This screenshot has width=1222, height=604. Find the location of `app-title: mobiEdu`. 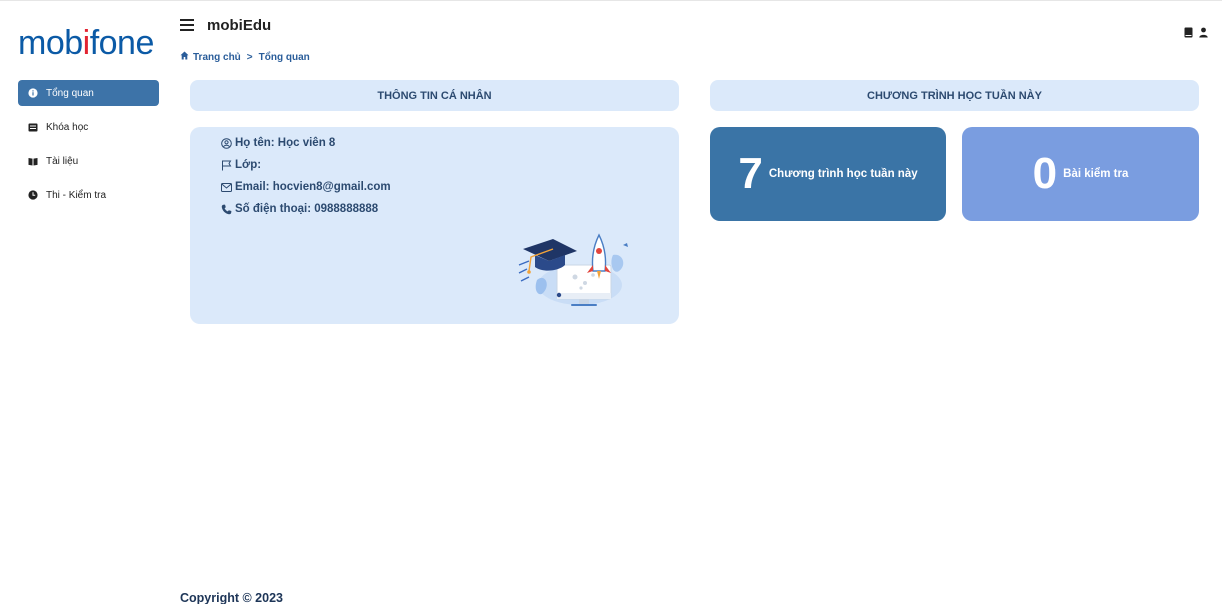

app-title: mobiEdu is located at coordinates (239, 25).